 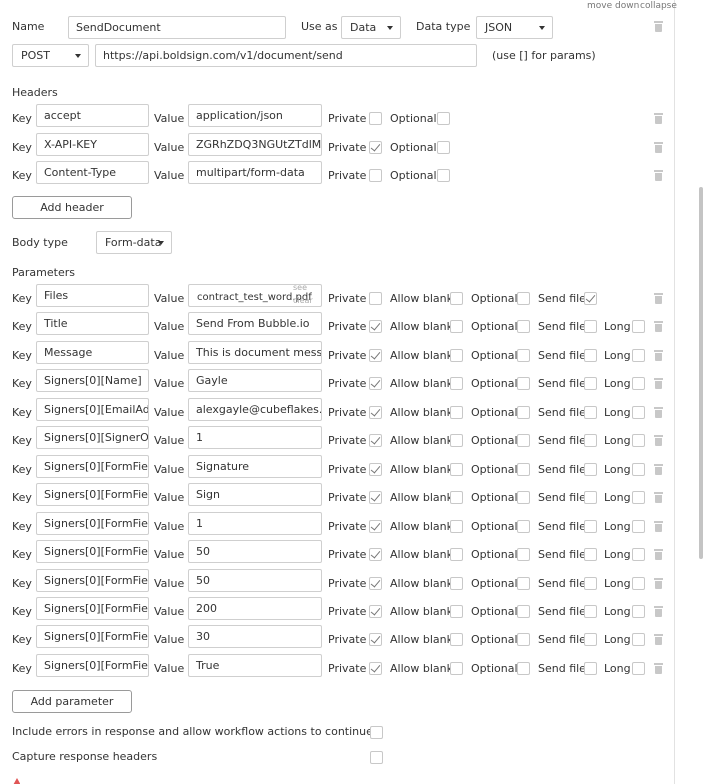 I want to click on header-value-input: multipart/form-data, so click(x=255, y=172).